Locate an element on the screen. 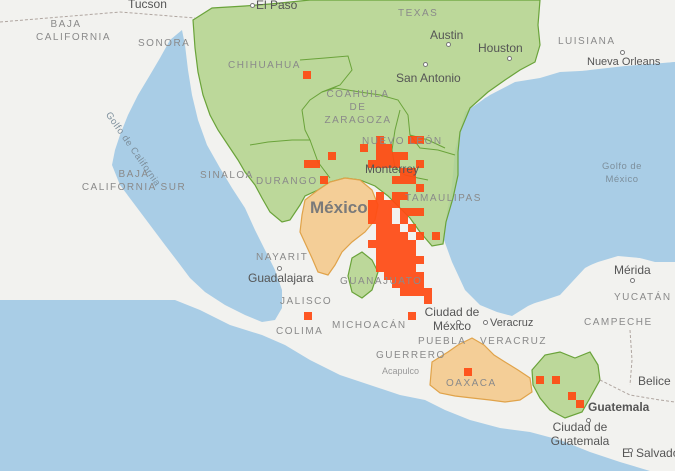 The height and width of the screenshot is (471, 675). city-dot-san-antonio is located at coordinates (425, 64).